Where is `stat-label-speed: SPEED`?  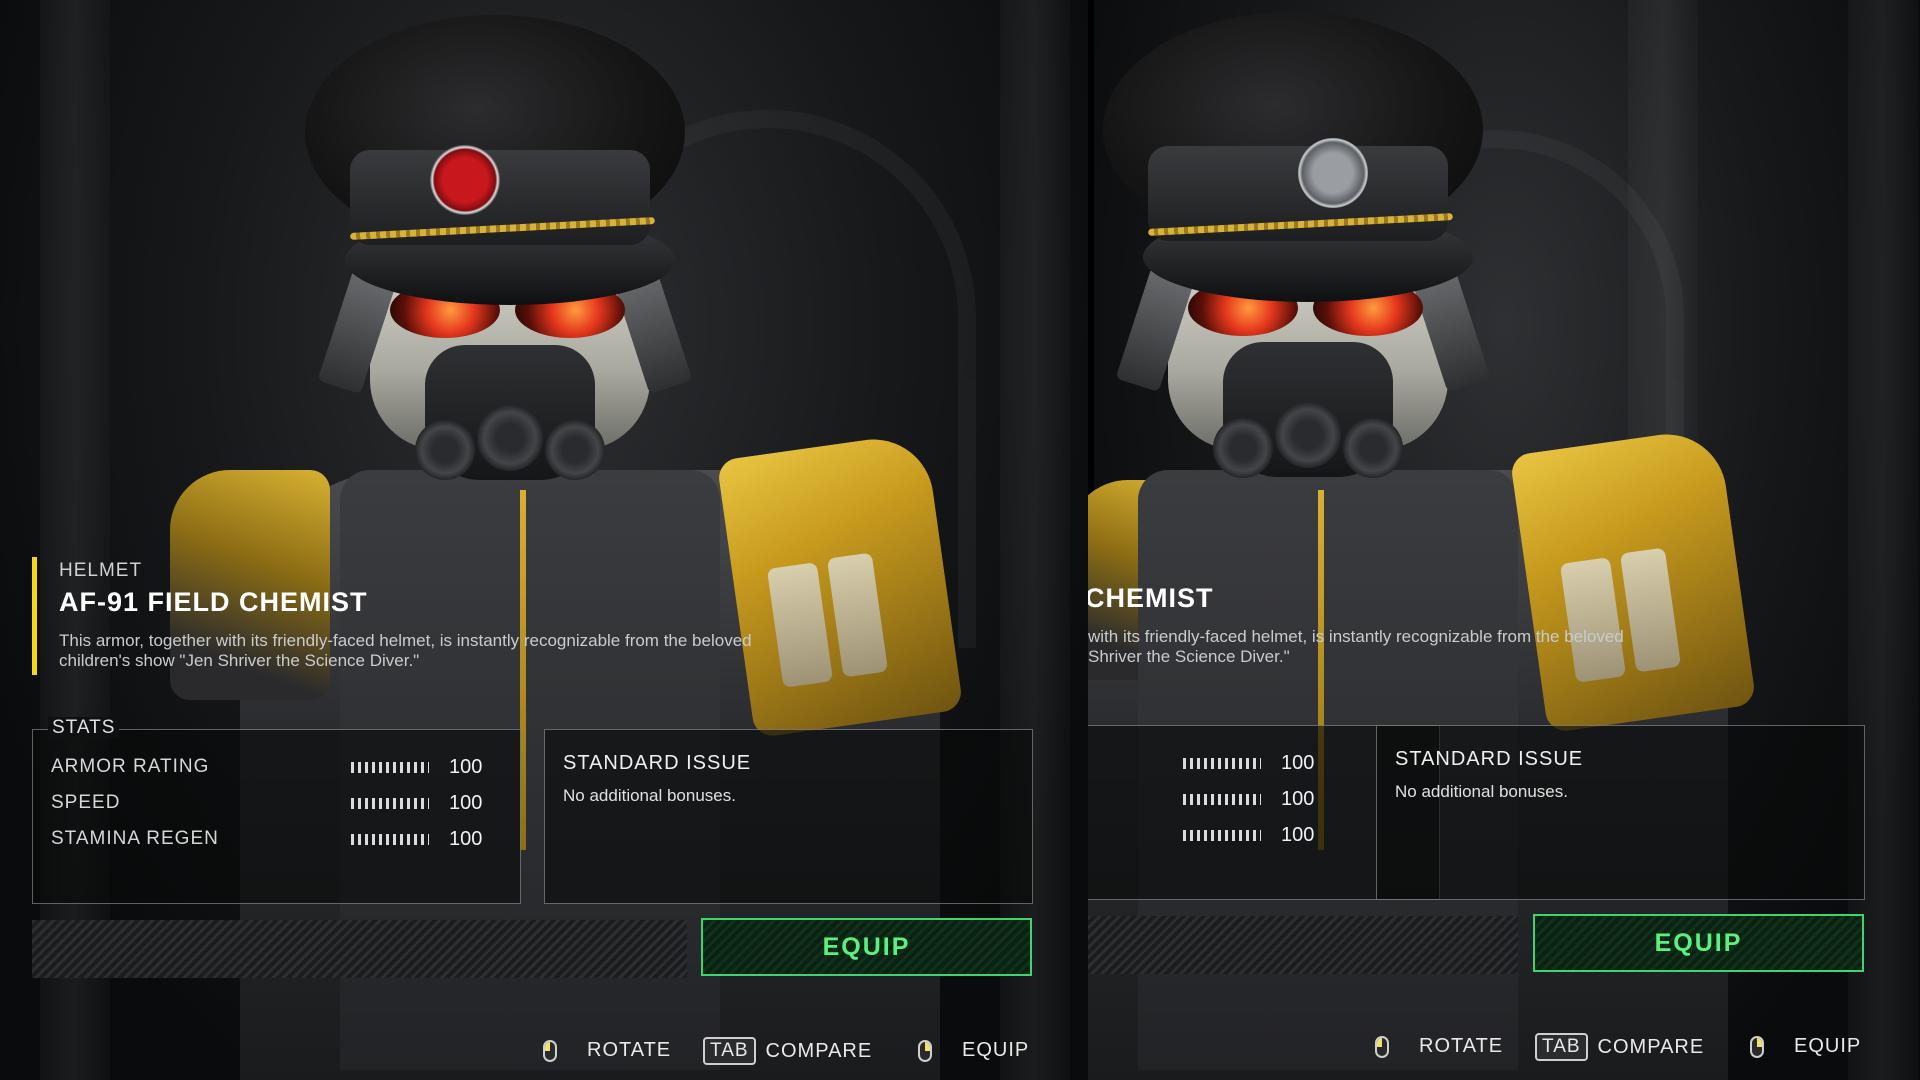 stat-label-speed: SPEED is located at coordinates (86, 802).